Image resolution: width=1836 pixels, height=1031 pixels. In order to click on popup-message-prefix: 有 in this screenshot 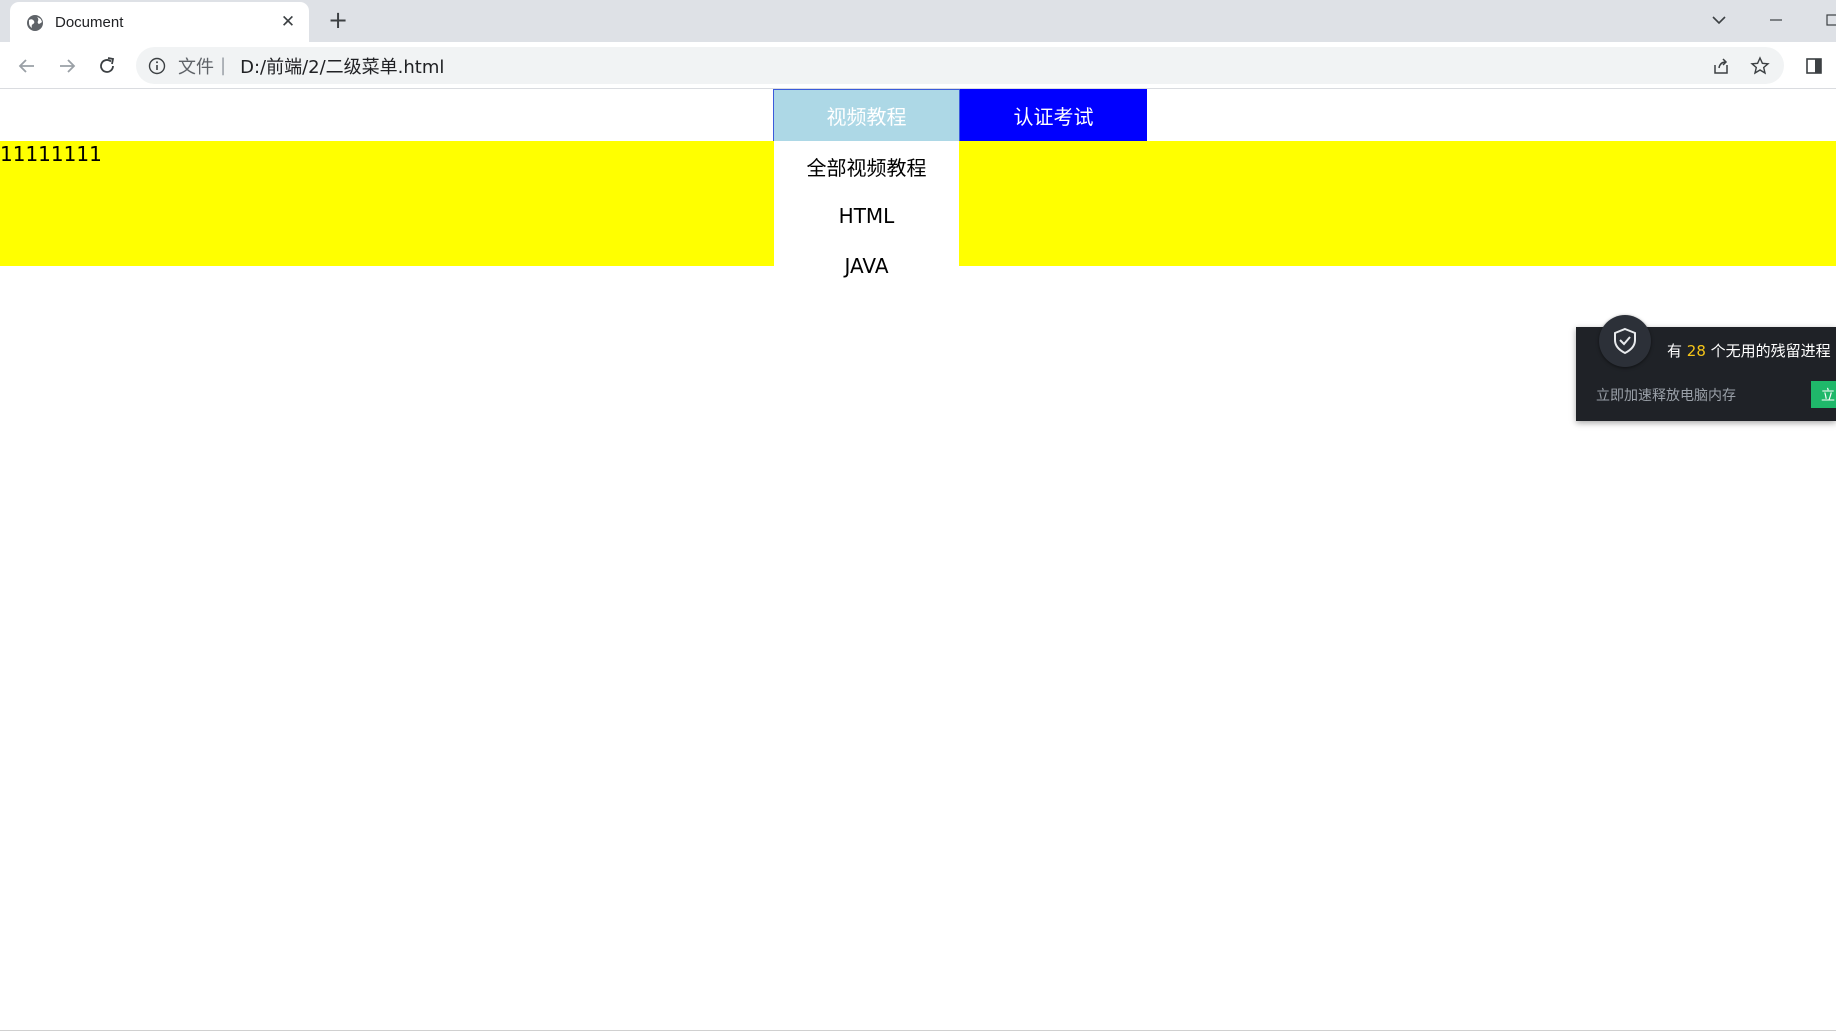, I will do `click(1677, 351)`.